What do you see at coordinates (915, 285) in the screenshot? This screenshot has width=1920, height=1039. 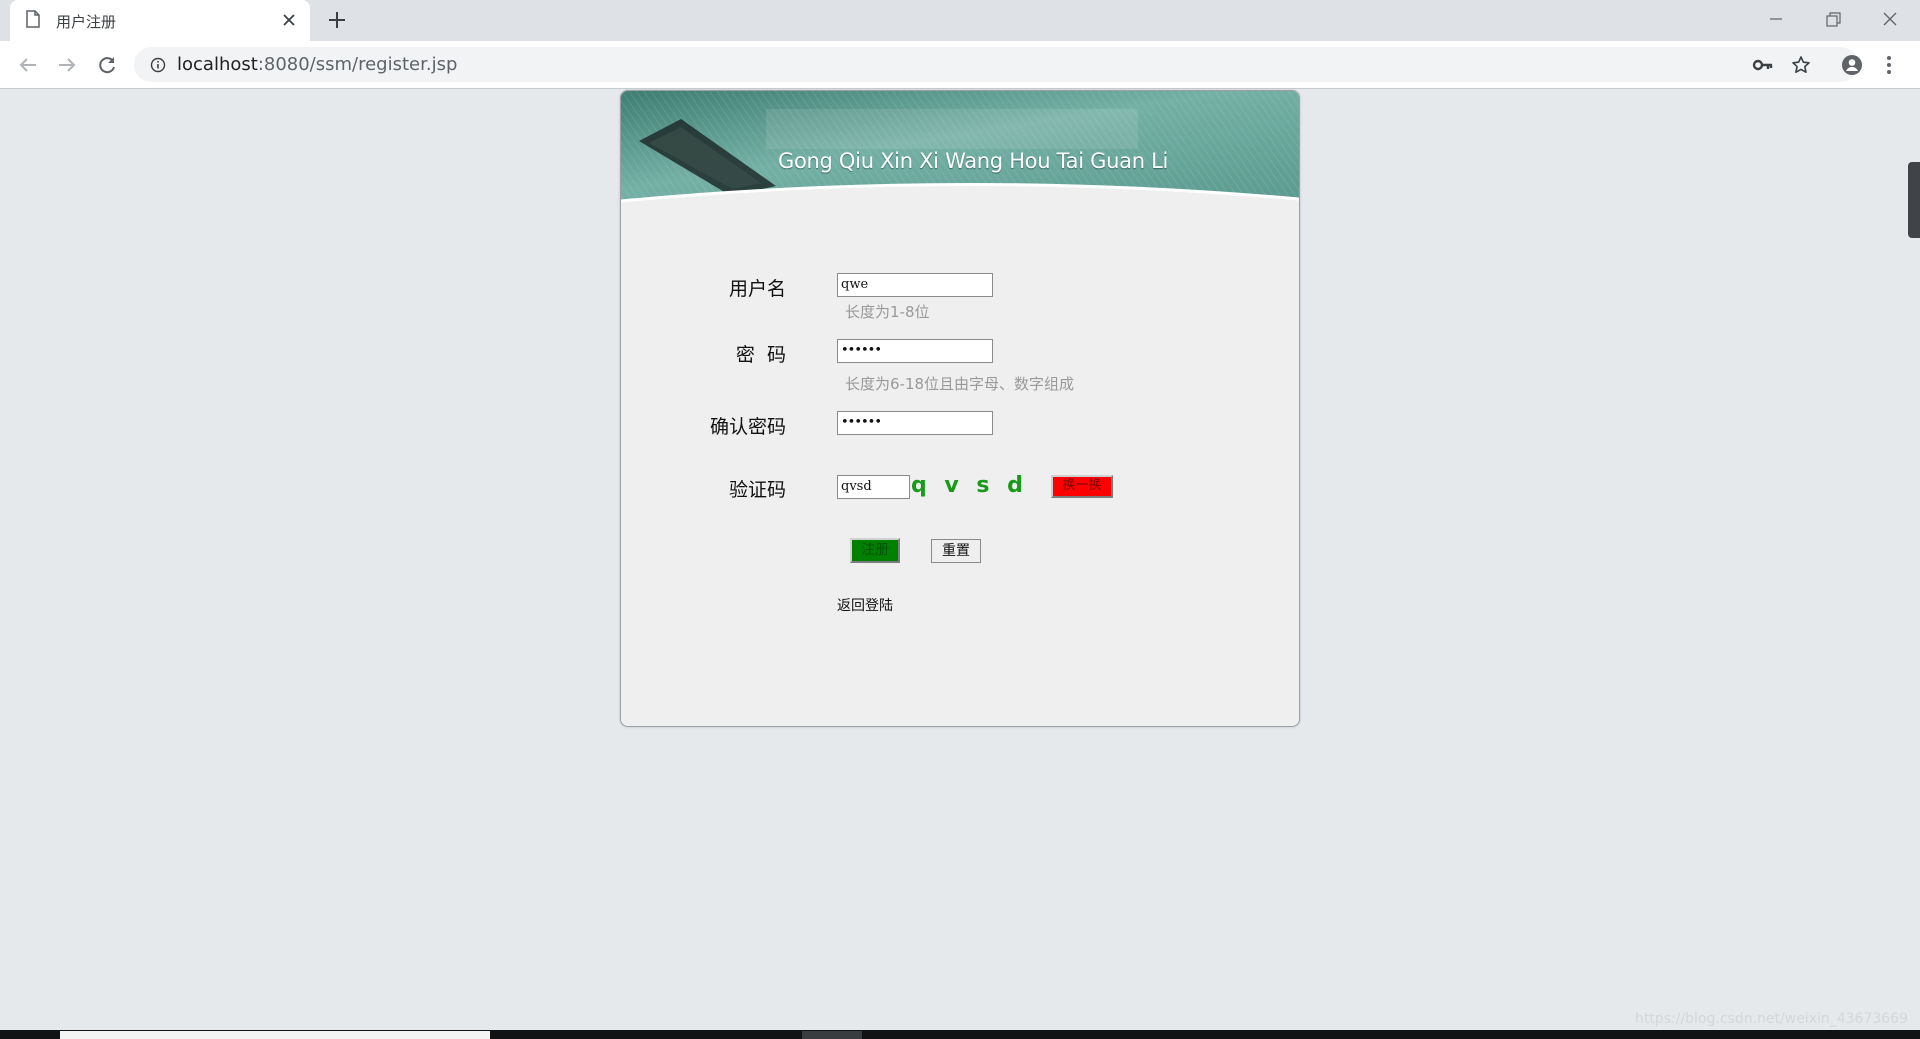 I see `username-input: qwe` at bounding box center [915, 285].